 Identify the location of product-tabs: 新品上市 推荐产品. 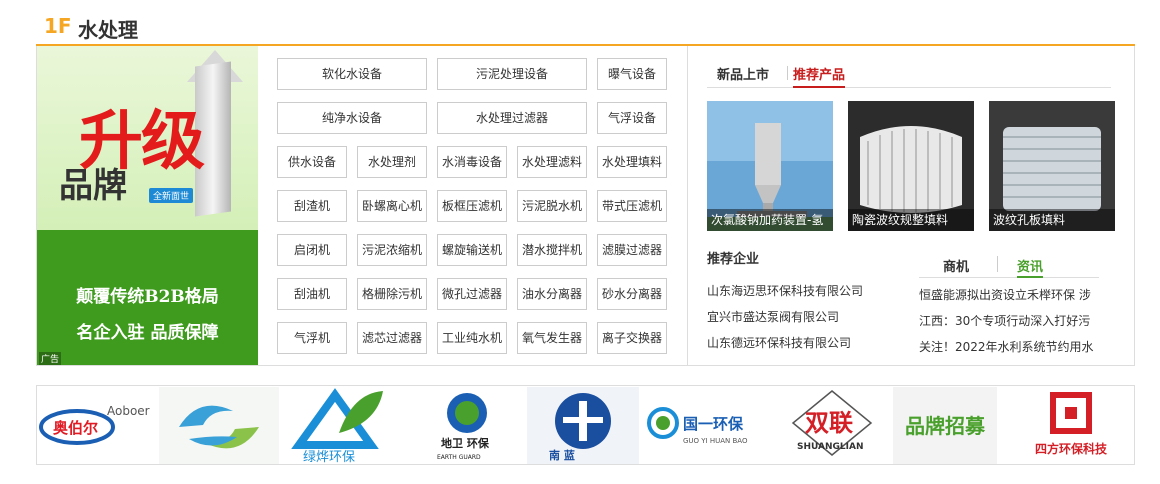
(909, 75).